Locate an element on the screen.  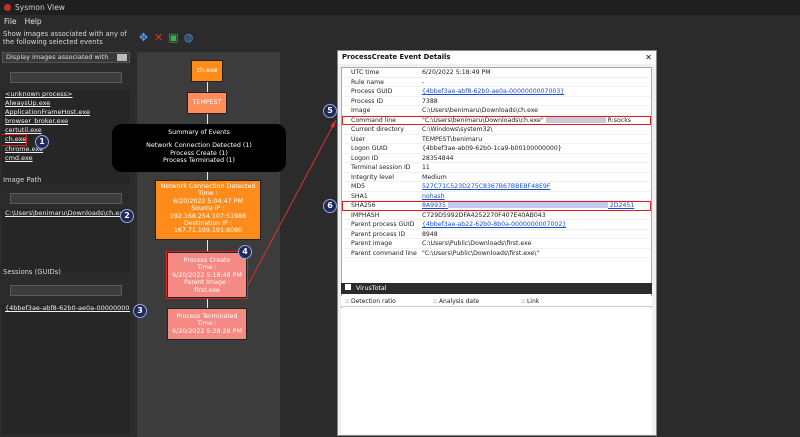
command-line-part: "C:\Users\benimaru\Downloads\ch.exe" is located at coordinates (483, 120).